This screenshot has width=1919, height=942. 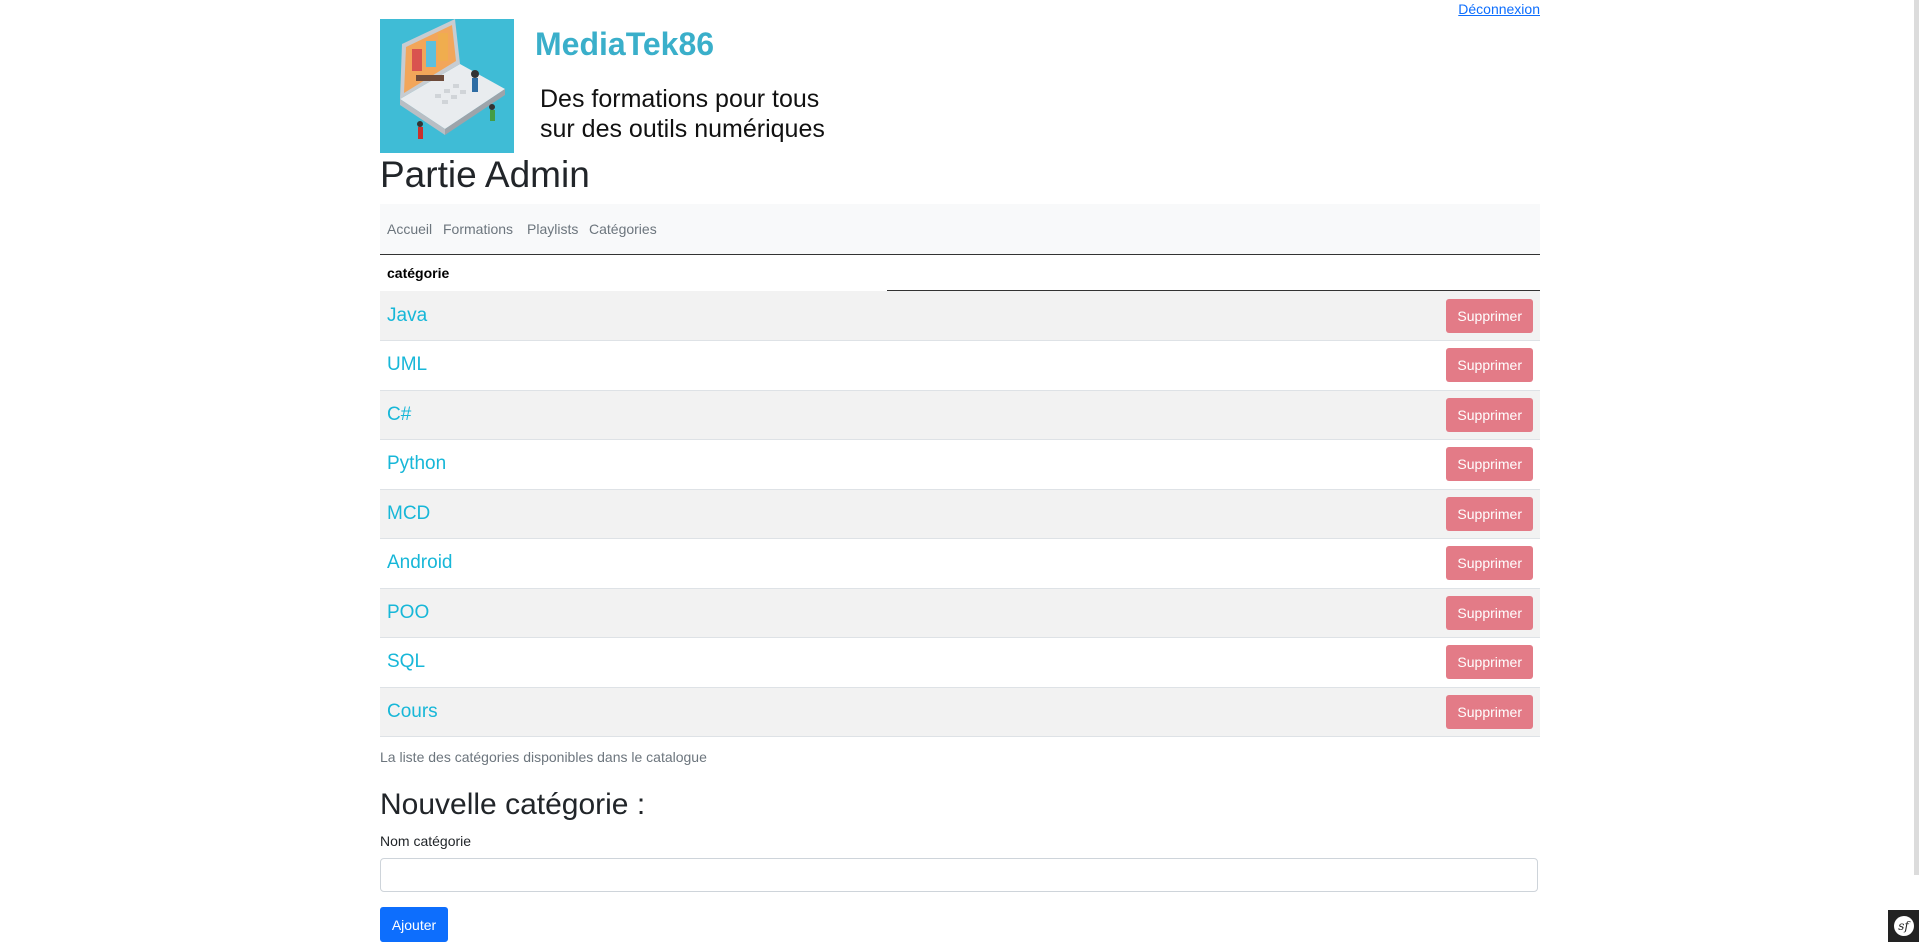 What do you see at coordinates (960, 229) in the screenshot?
I see `admin-navbar: Accueil Formations Playlists Catégories` at bounding box center [960, 229].